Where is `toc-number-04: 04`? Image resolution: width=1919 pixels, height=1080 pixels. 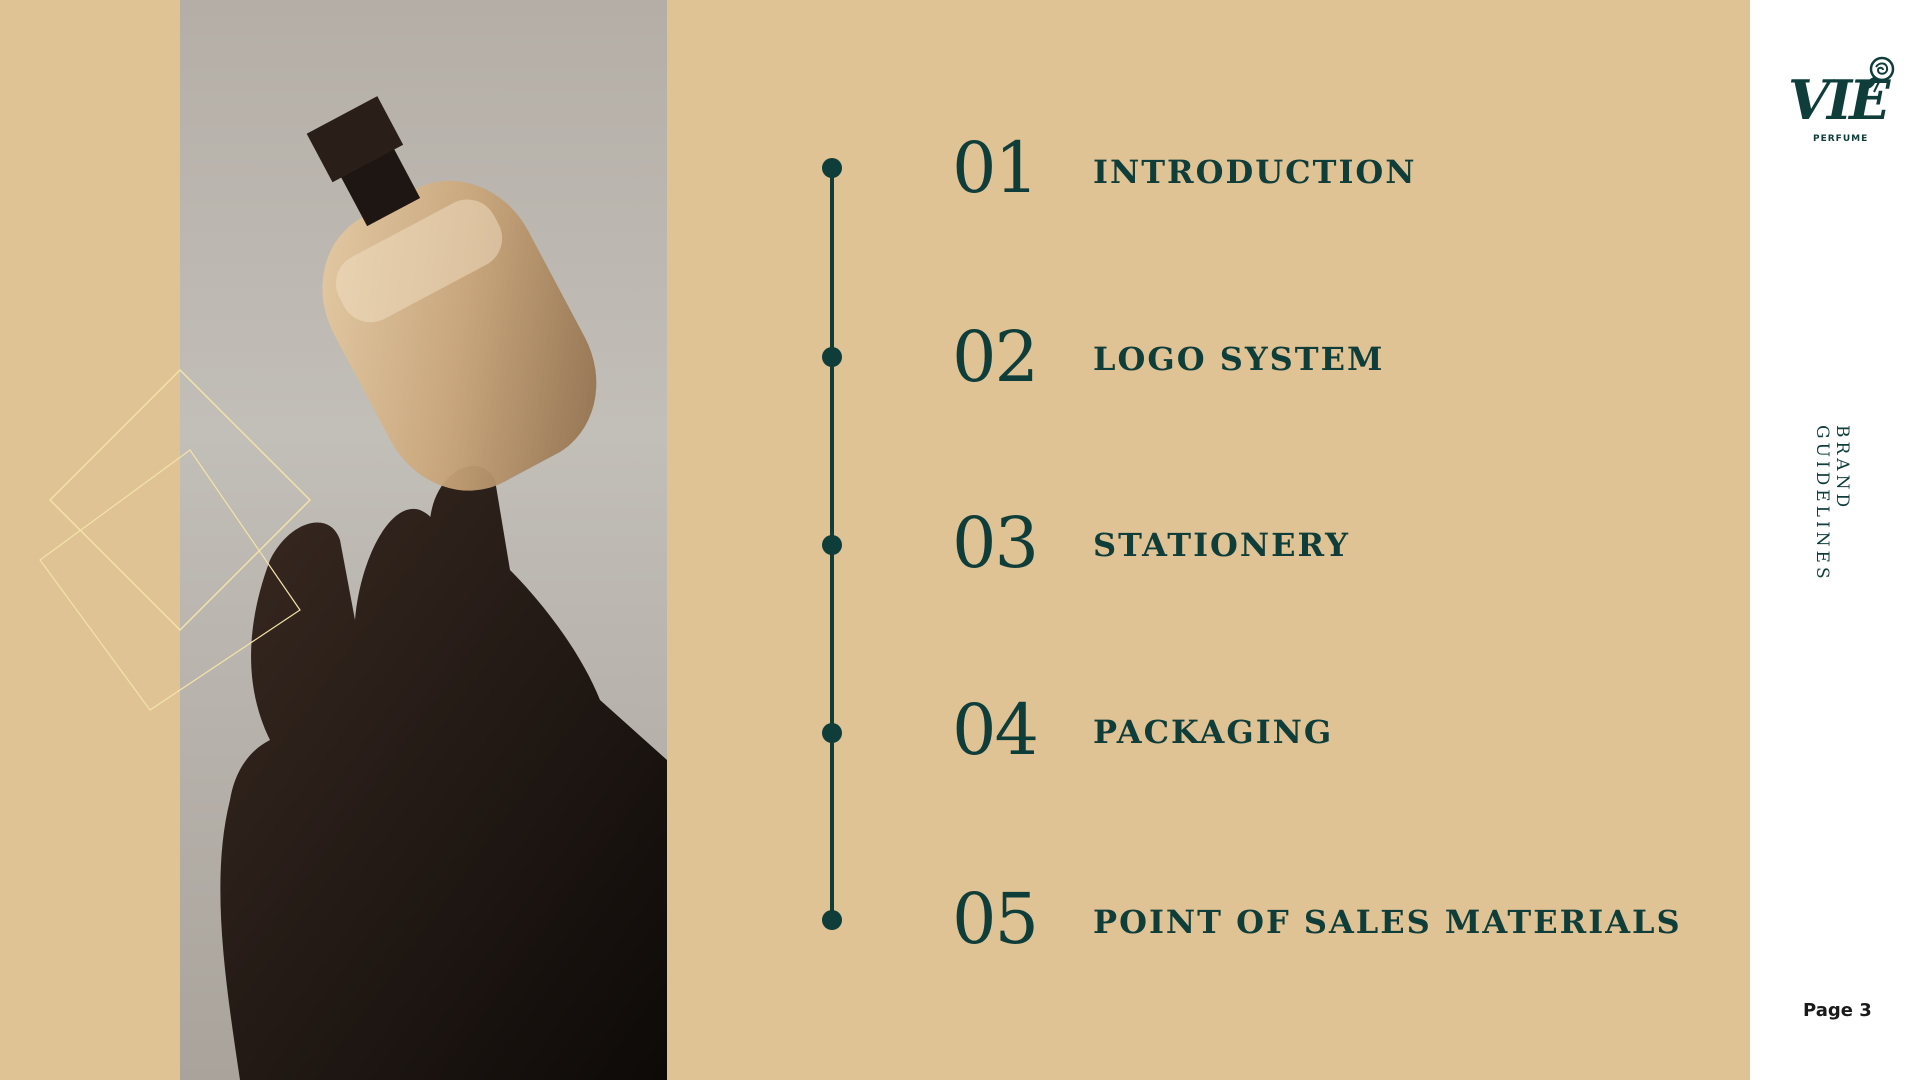 toc-number-04: 04 is located at coordinates (995, 730).